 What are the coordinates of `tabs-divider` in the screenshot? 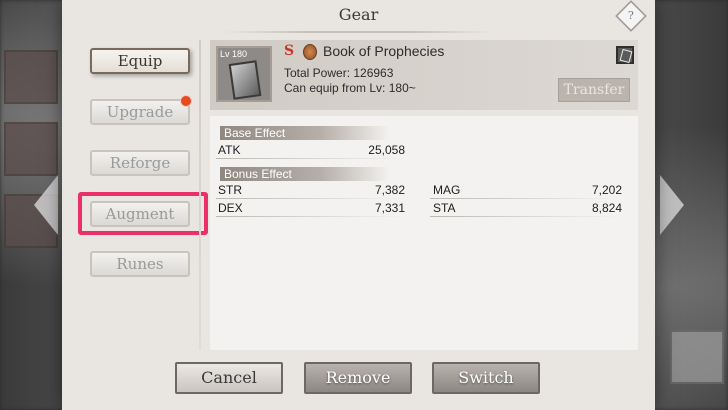 It's located at (200, 195).